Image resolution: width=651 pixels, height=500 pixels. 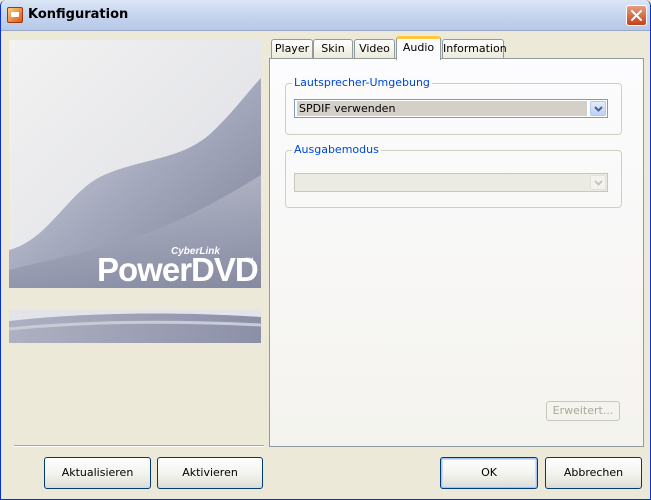 I want to click on output-mode-select, so click(x=451, y=182).